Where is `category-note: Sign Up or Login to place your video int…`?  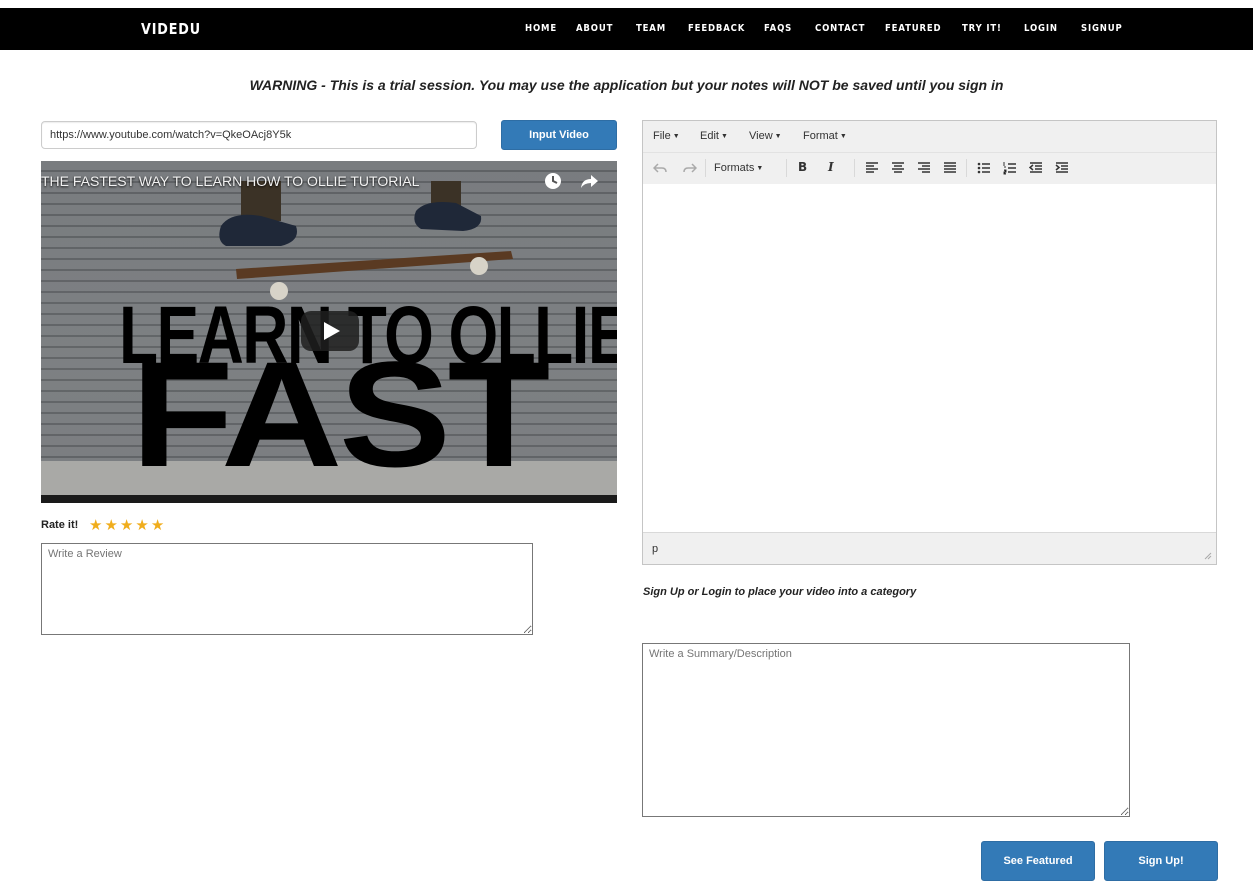
category-note: Sign Up or Login to place your video int… is located at coordinates (780, 592).